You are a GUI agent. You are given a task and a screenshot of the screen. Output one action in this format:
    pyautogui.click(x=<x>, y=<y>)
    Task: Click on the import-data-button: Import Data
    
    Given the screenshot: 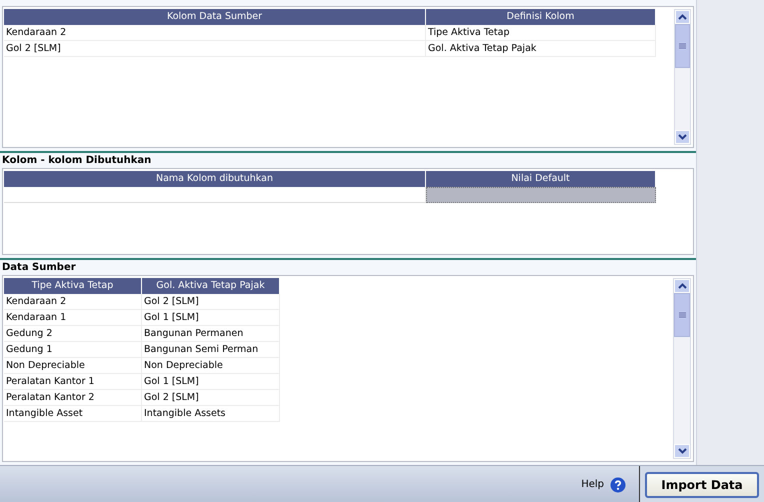 What is the action you would take?
    pyautogui.click(x=702, y=485)
    